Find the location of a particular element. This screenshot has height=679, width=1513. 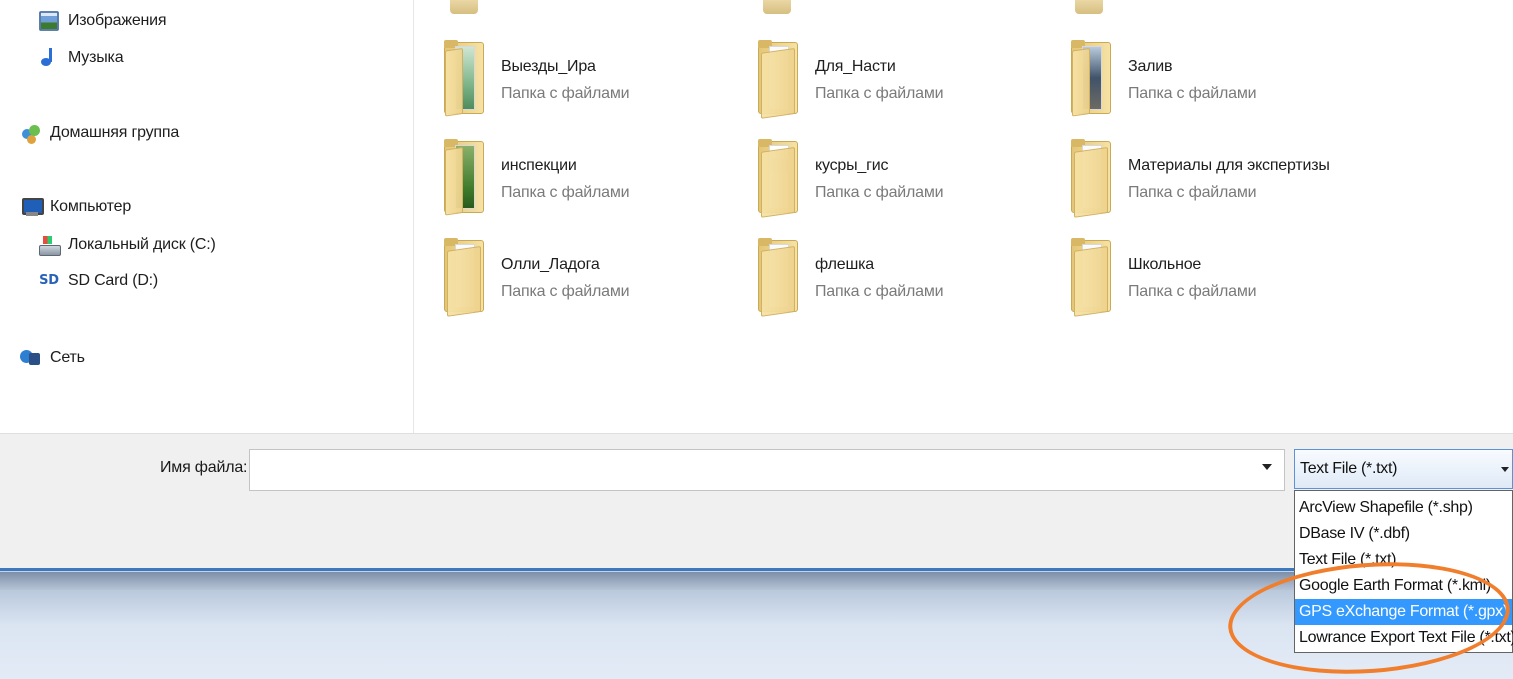

file-type-option: Lowrance Export Text File (*.txt) is located at coordinates (1404, 638).